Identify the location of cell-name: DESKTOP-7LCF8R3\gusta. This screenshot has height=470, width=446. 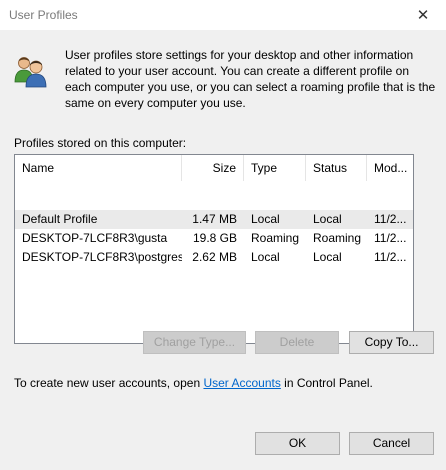
(95, 238).